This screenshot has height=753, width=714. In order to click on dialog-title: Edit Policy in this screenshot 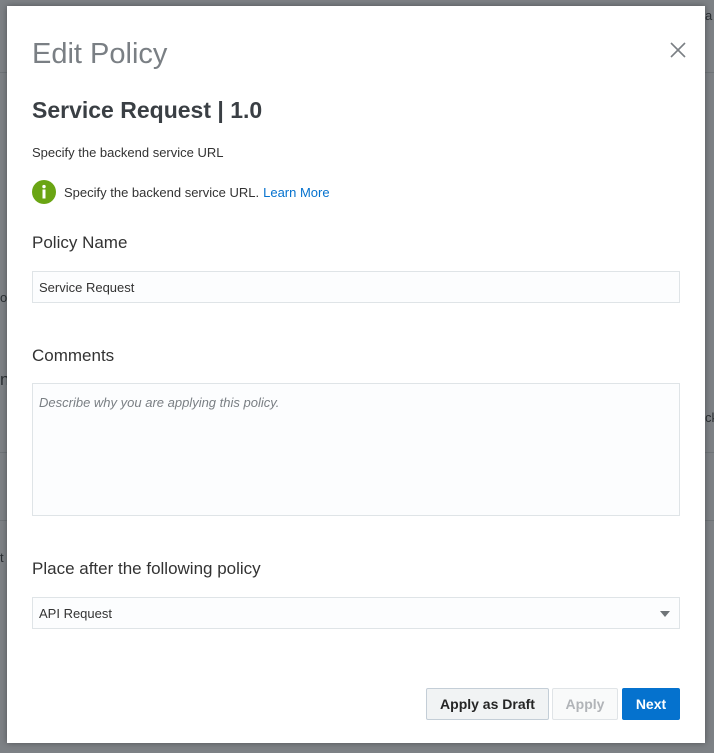, I will do `click(100, 54)`.